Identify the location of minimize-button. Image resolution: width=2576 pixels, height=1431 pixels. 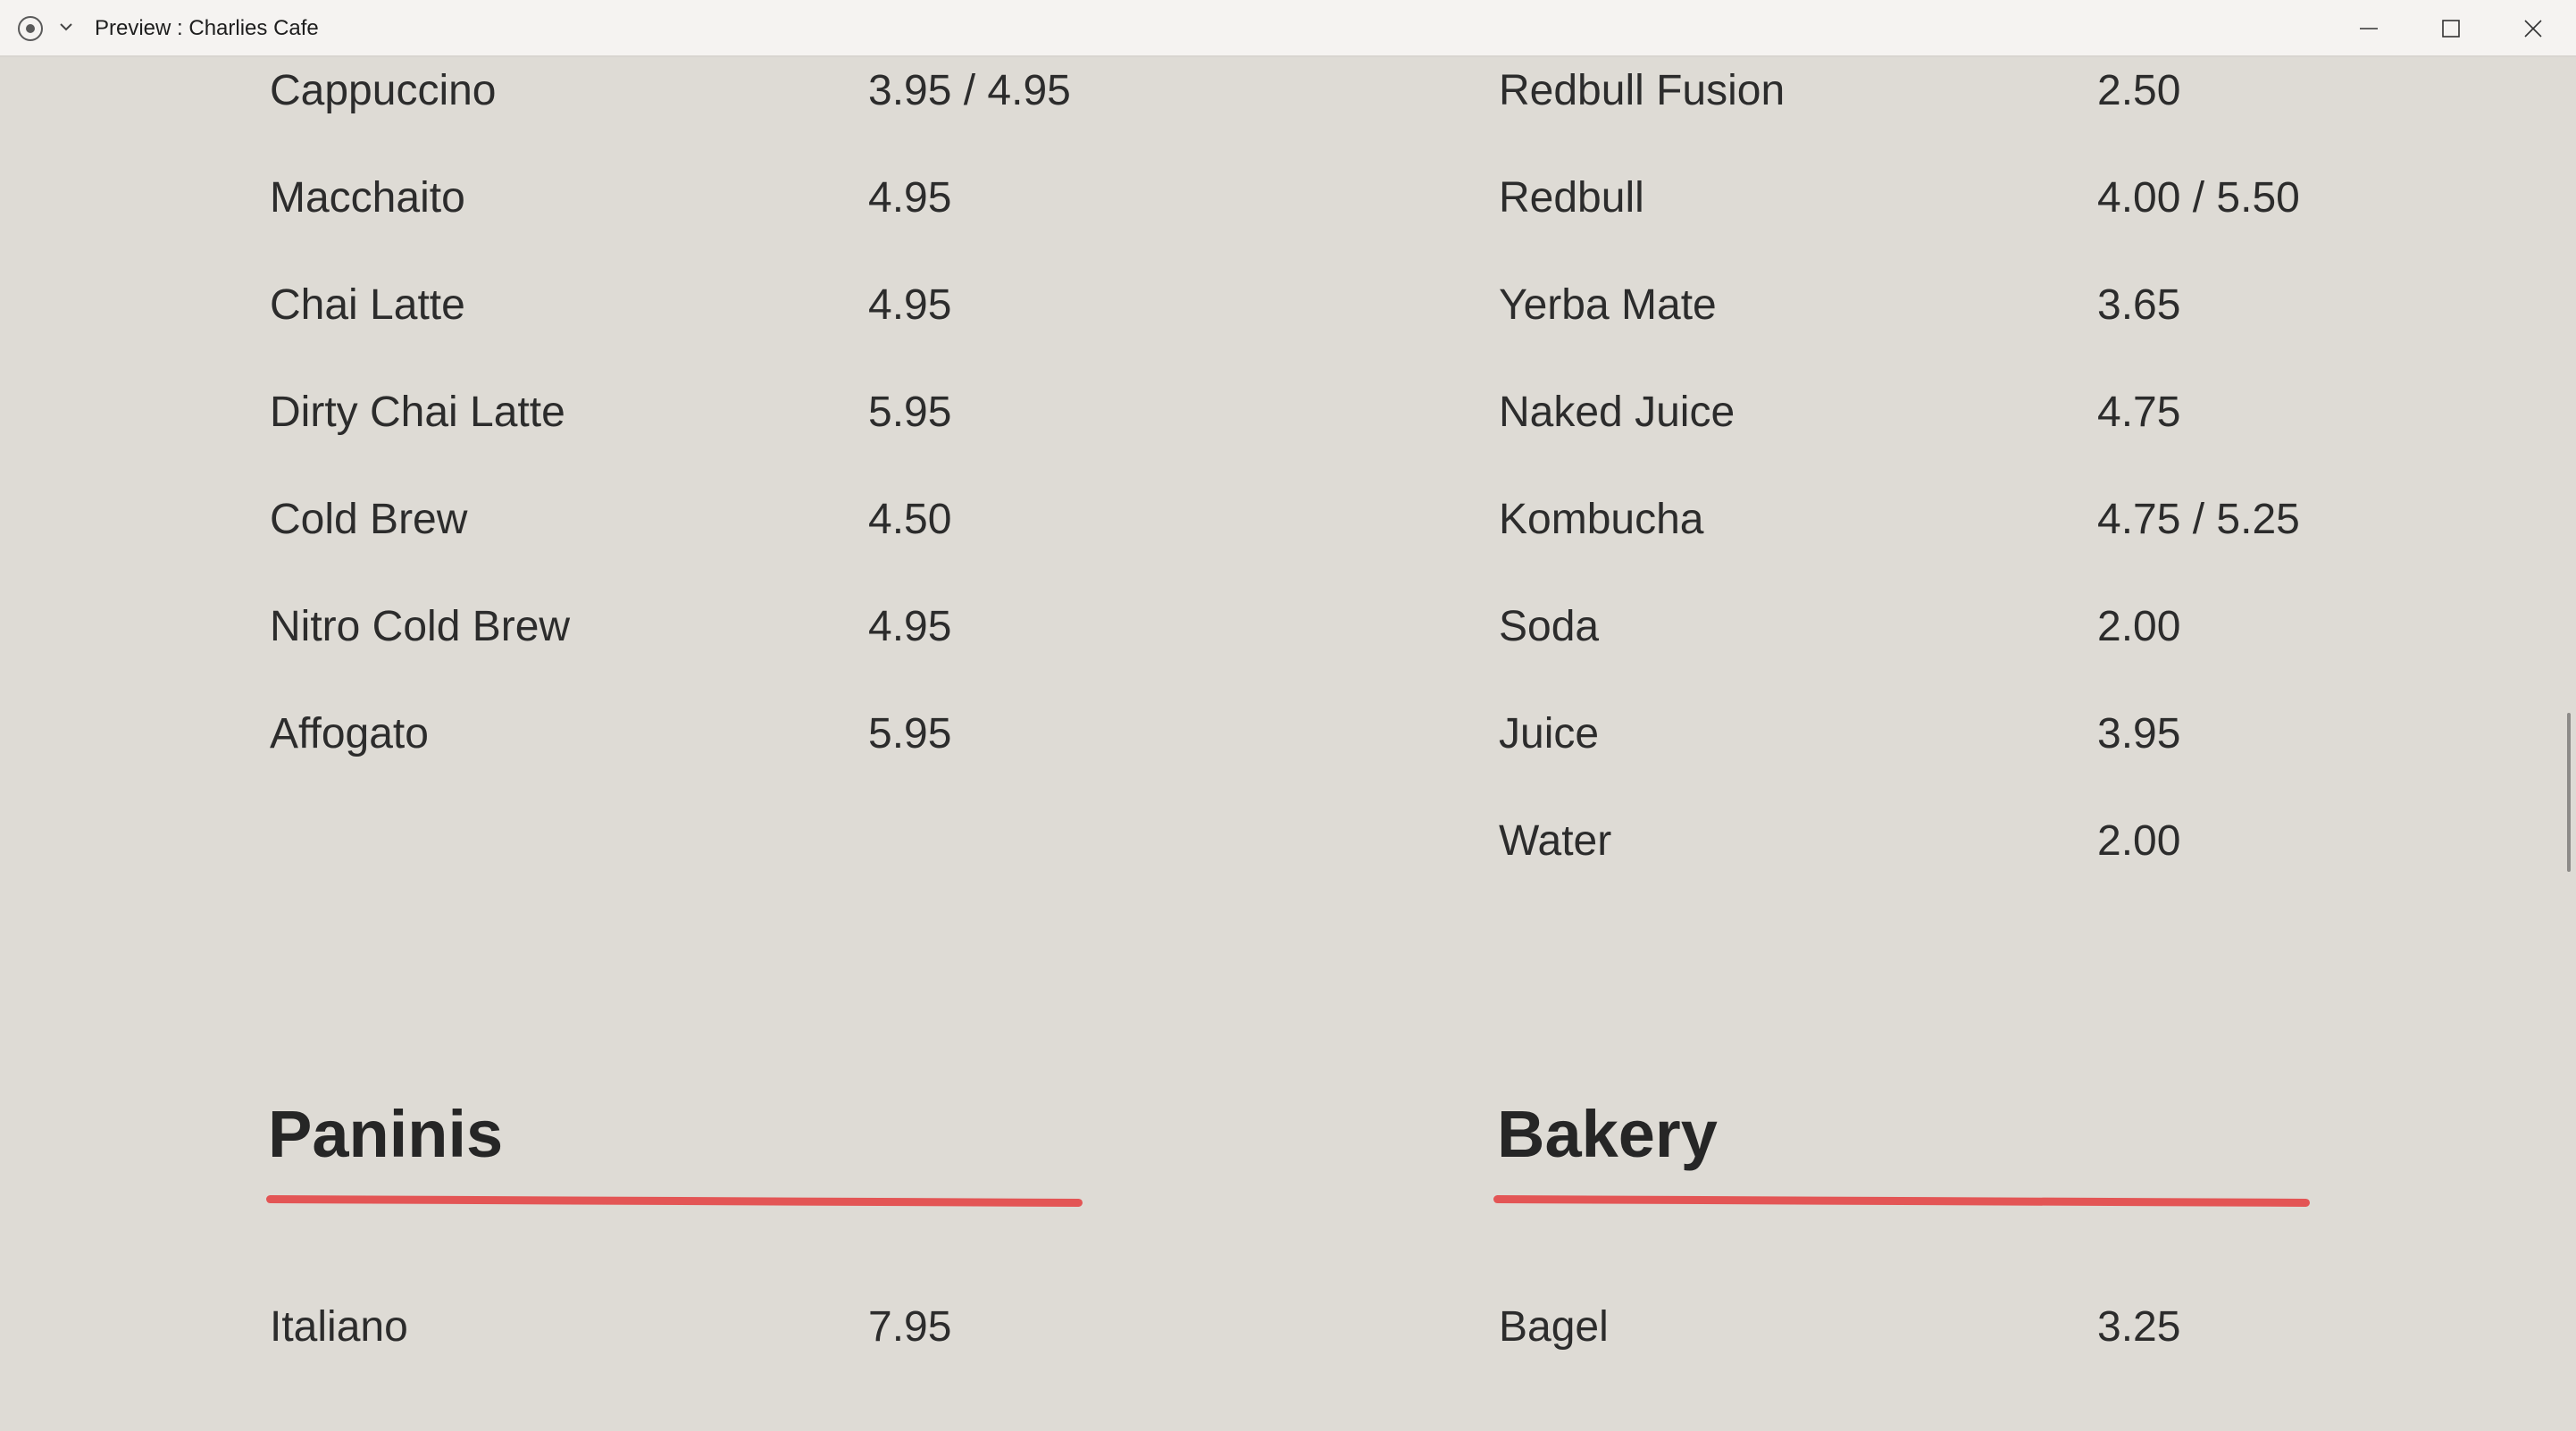
(2369, 28).